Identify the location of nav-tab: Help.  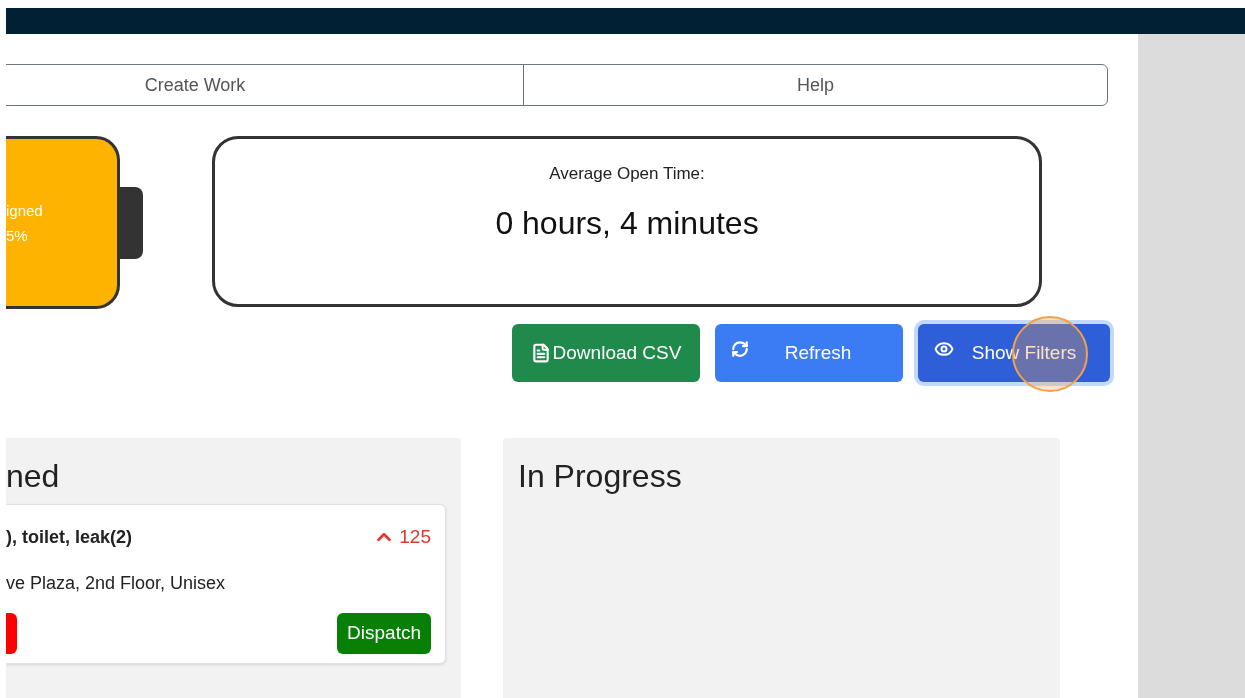
(815, 85).